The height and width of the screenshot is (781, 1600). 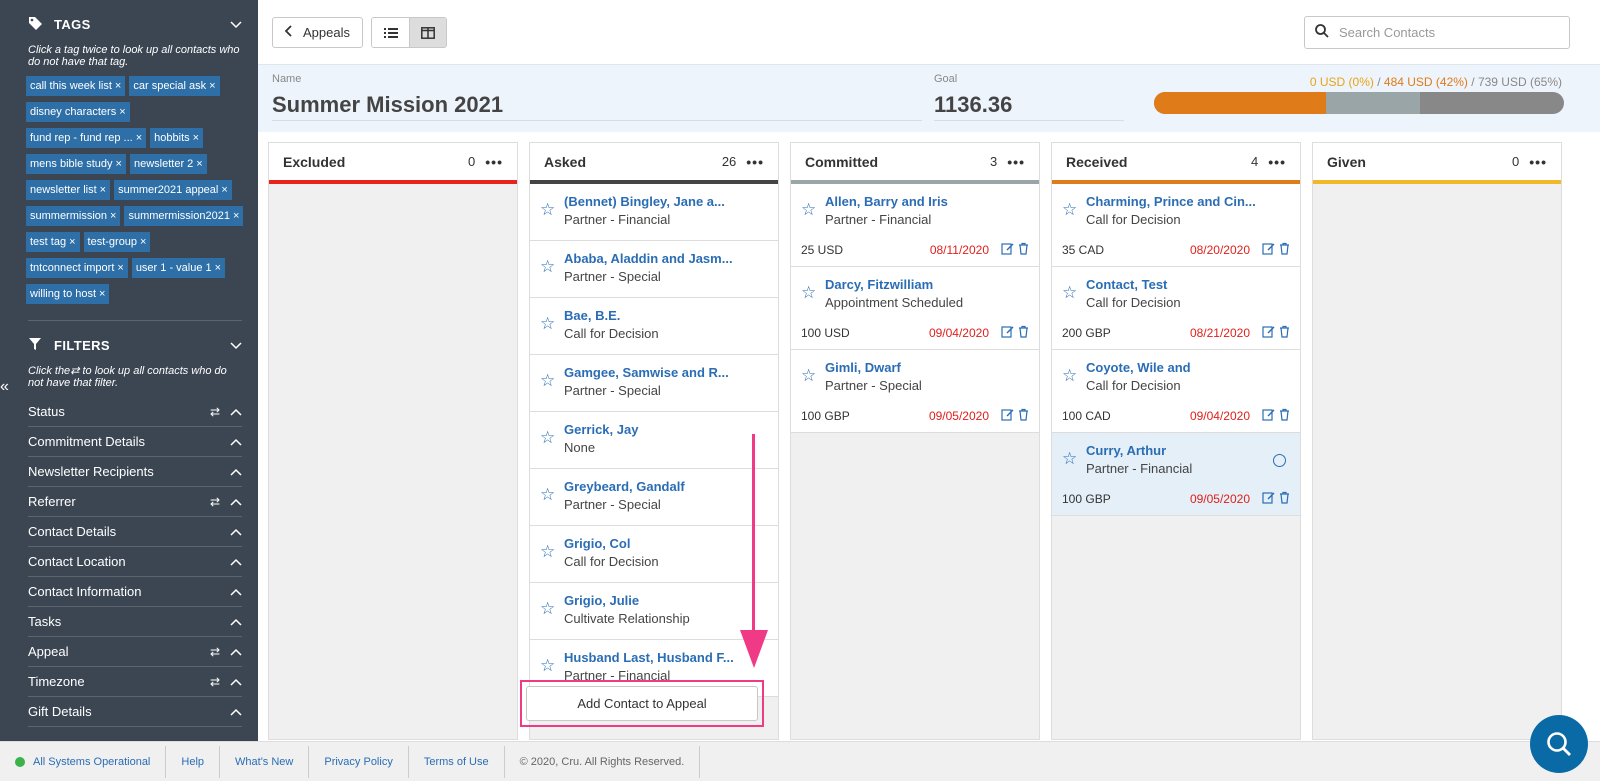 What do you see at coordinates (317, 32) in the screenshot?
I see `back-to-appeals-button: Appeals` at bounding box center [317, 32].